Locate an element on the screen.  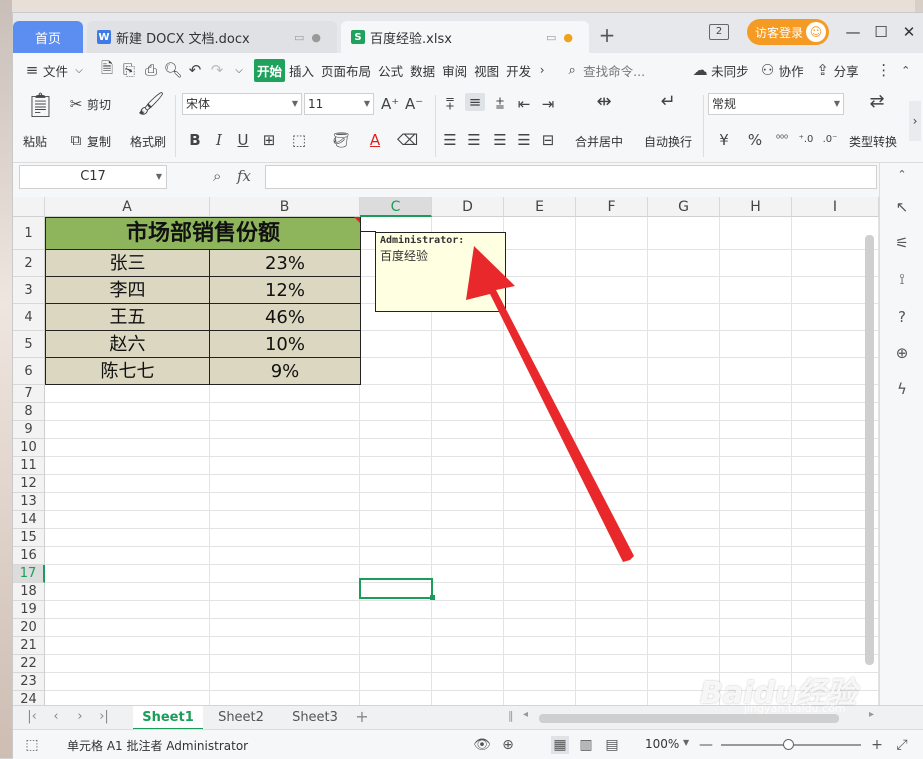
last-sheet-icon: ›| is located at coordinates (104, 717).